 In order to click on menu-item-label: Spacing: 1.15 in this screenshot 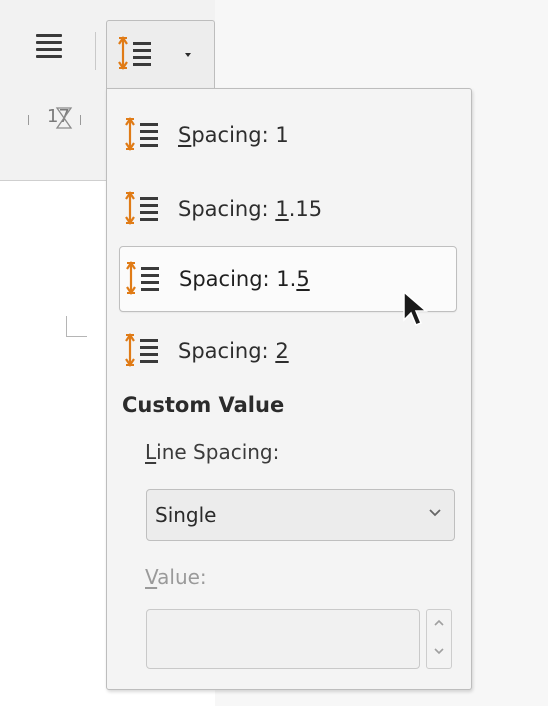, I will do `click(250, 209)`.